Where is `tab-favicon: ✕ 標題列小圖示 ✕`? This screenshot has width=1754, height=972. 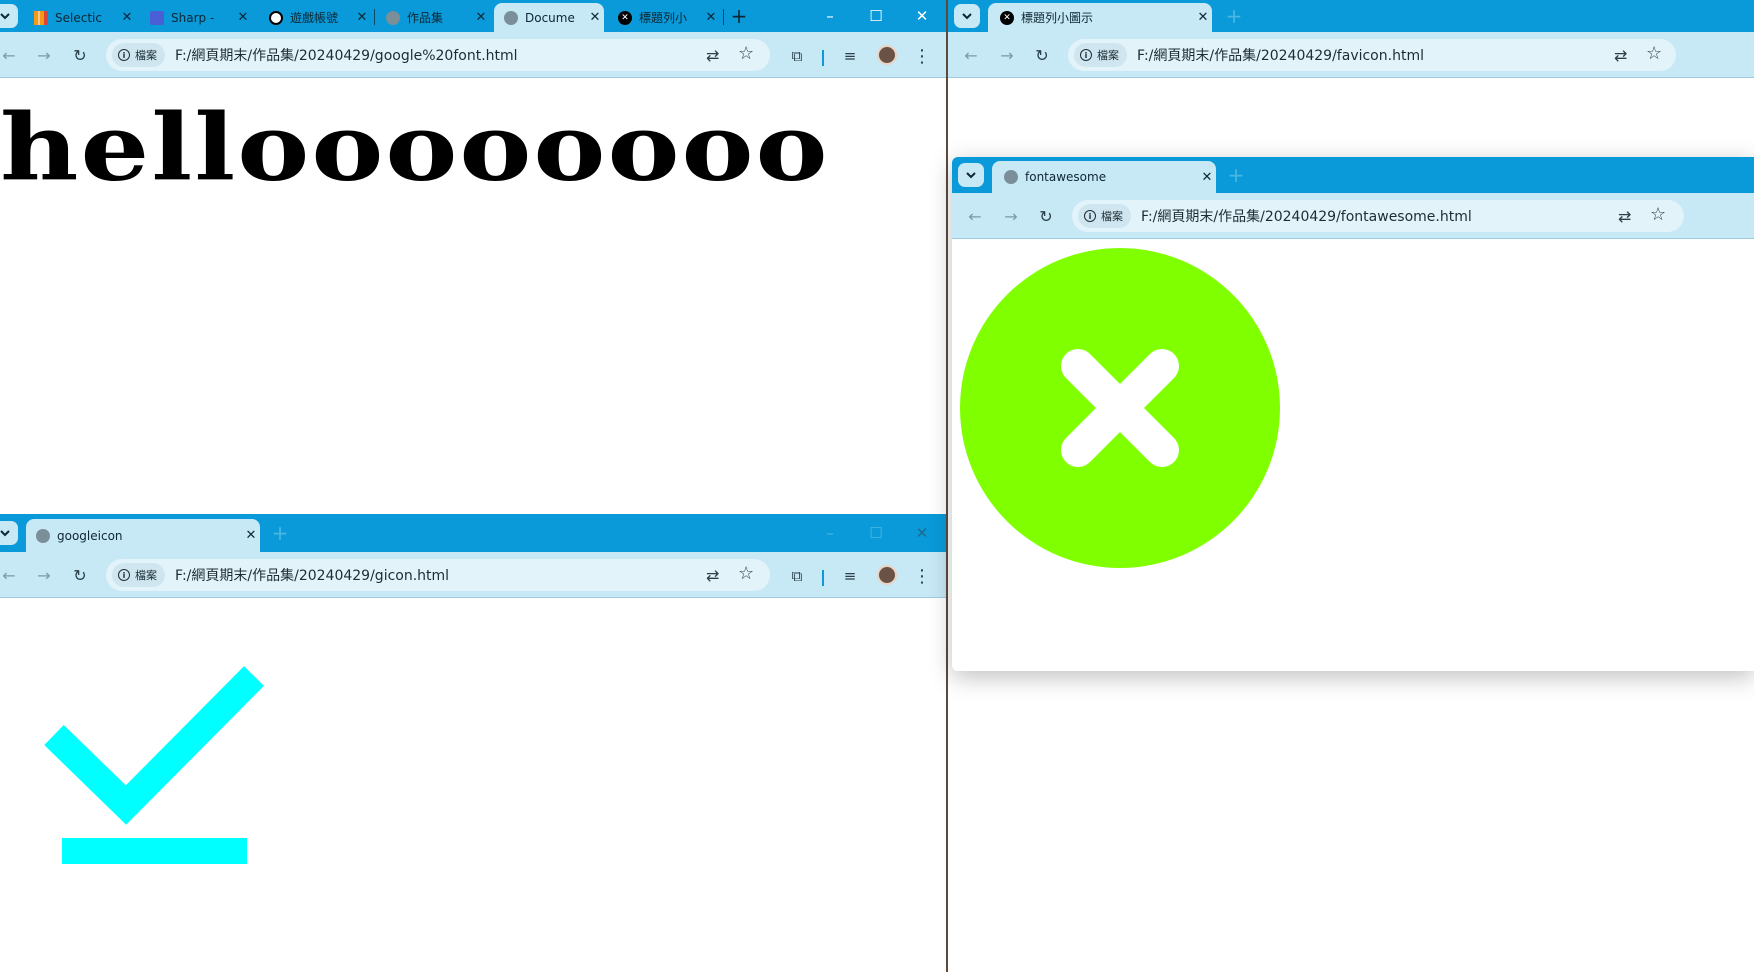 tab-favicon: ✕ 標題列小圖示 ✕ is located at coordinates (1100, 17).